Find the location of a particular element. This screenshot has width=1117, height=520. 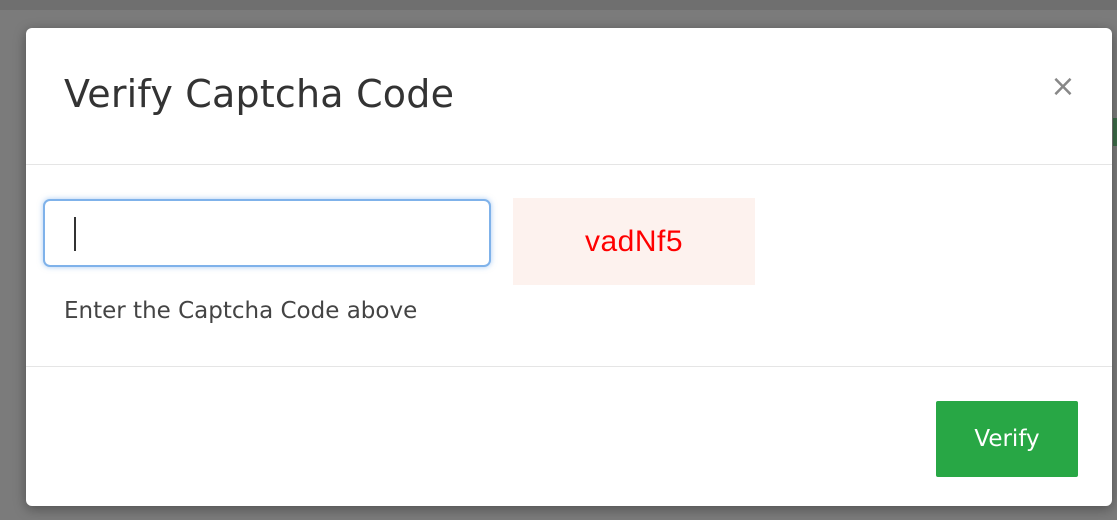

close-icon: × is located at coordinates (1063, 87).